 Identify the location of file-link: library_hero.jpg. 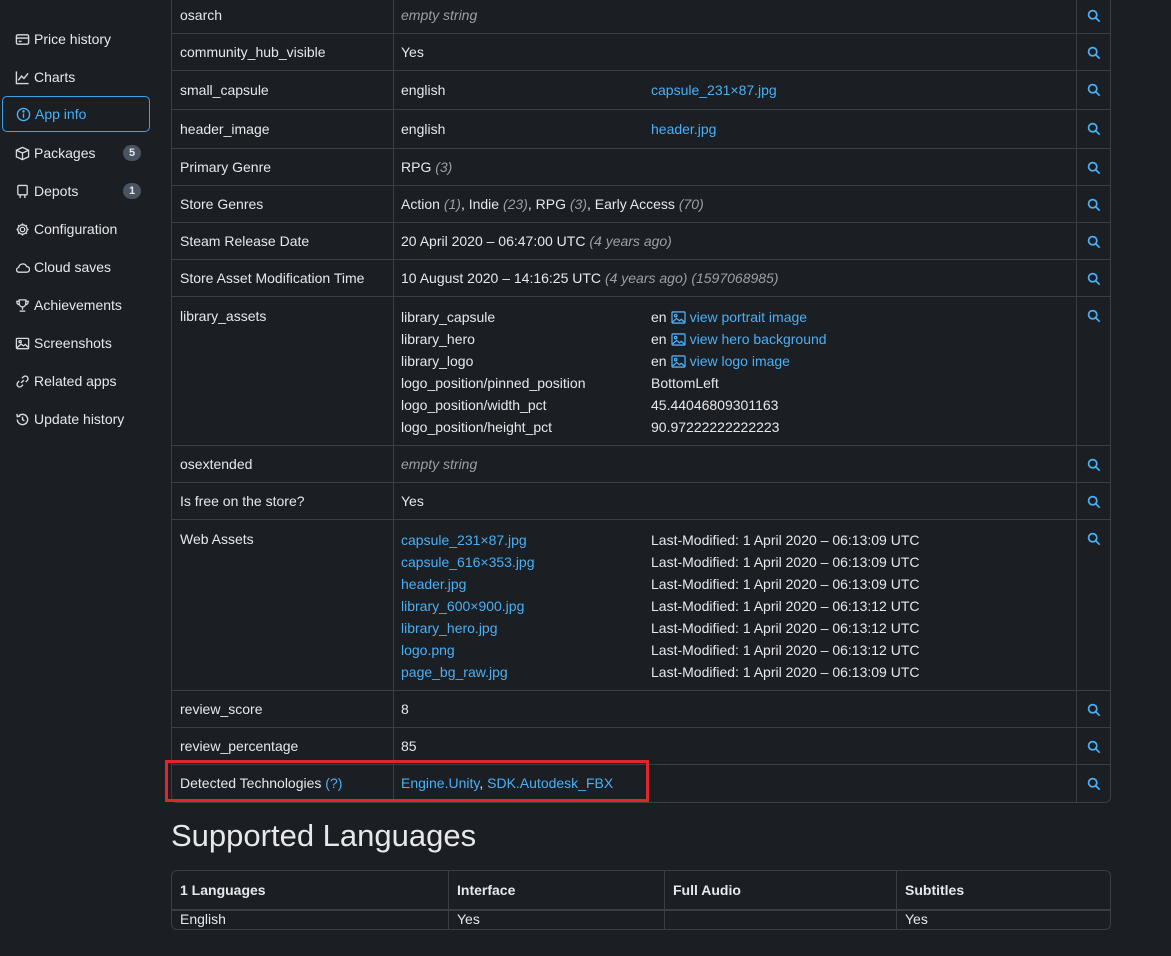
(526, 628).